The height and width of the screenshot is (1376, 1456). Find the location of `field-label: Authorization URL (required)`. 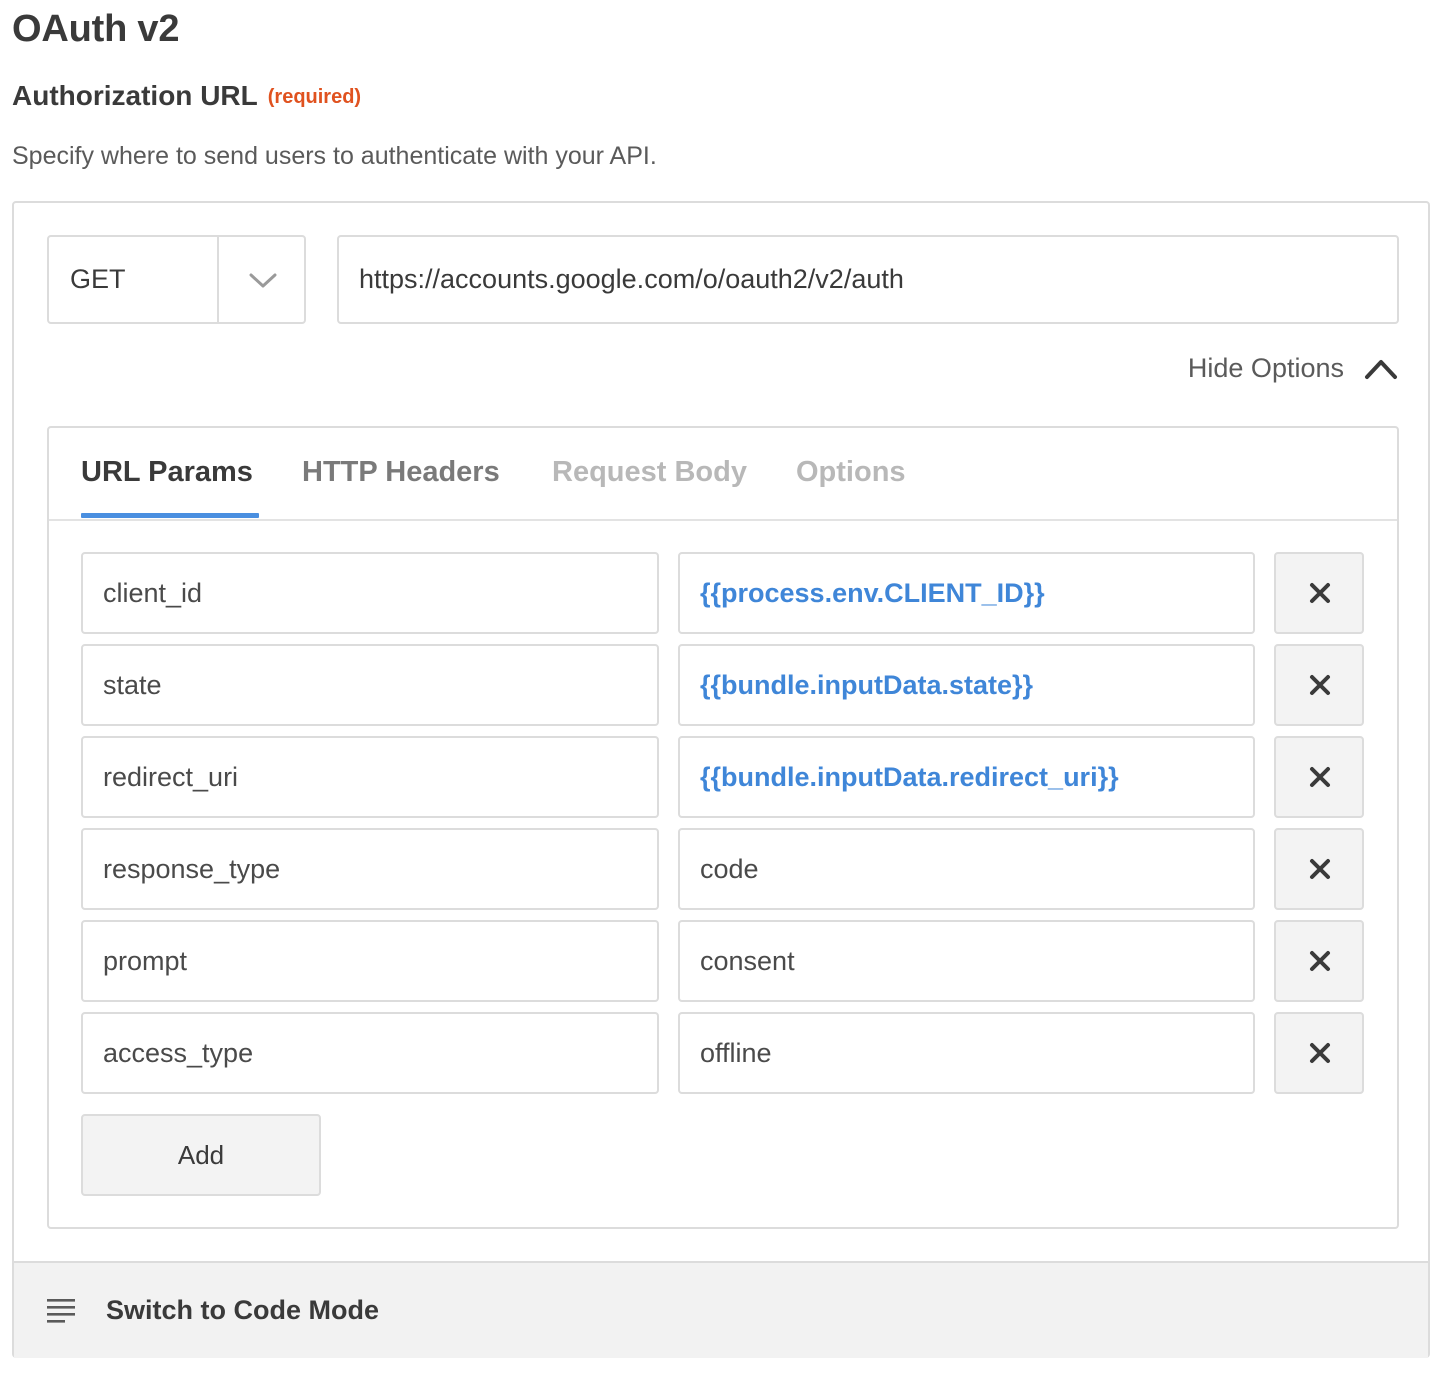

field-label: Authorization URL (required) is located at coordinates (186, 96).